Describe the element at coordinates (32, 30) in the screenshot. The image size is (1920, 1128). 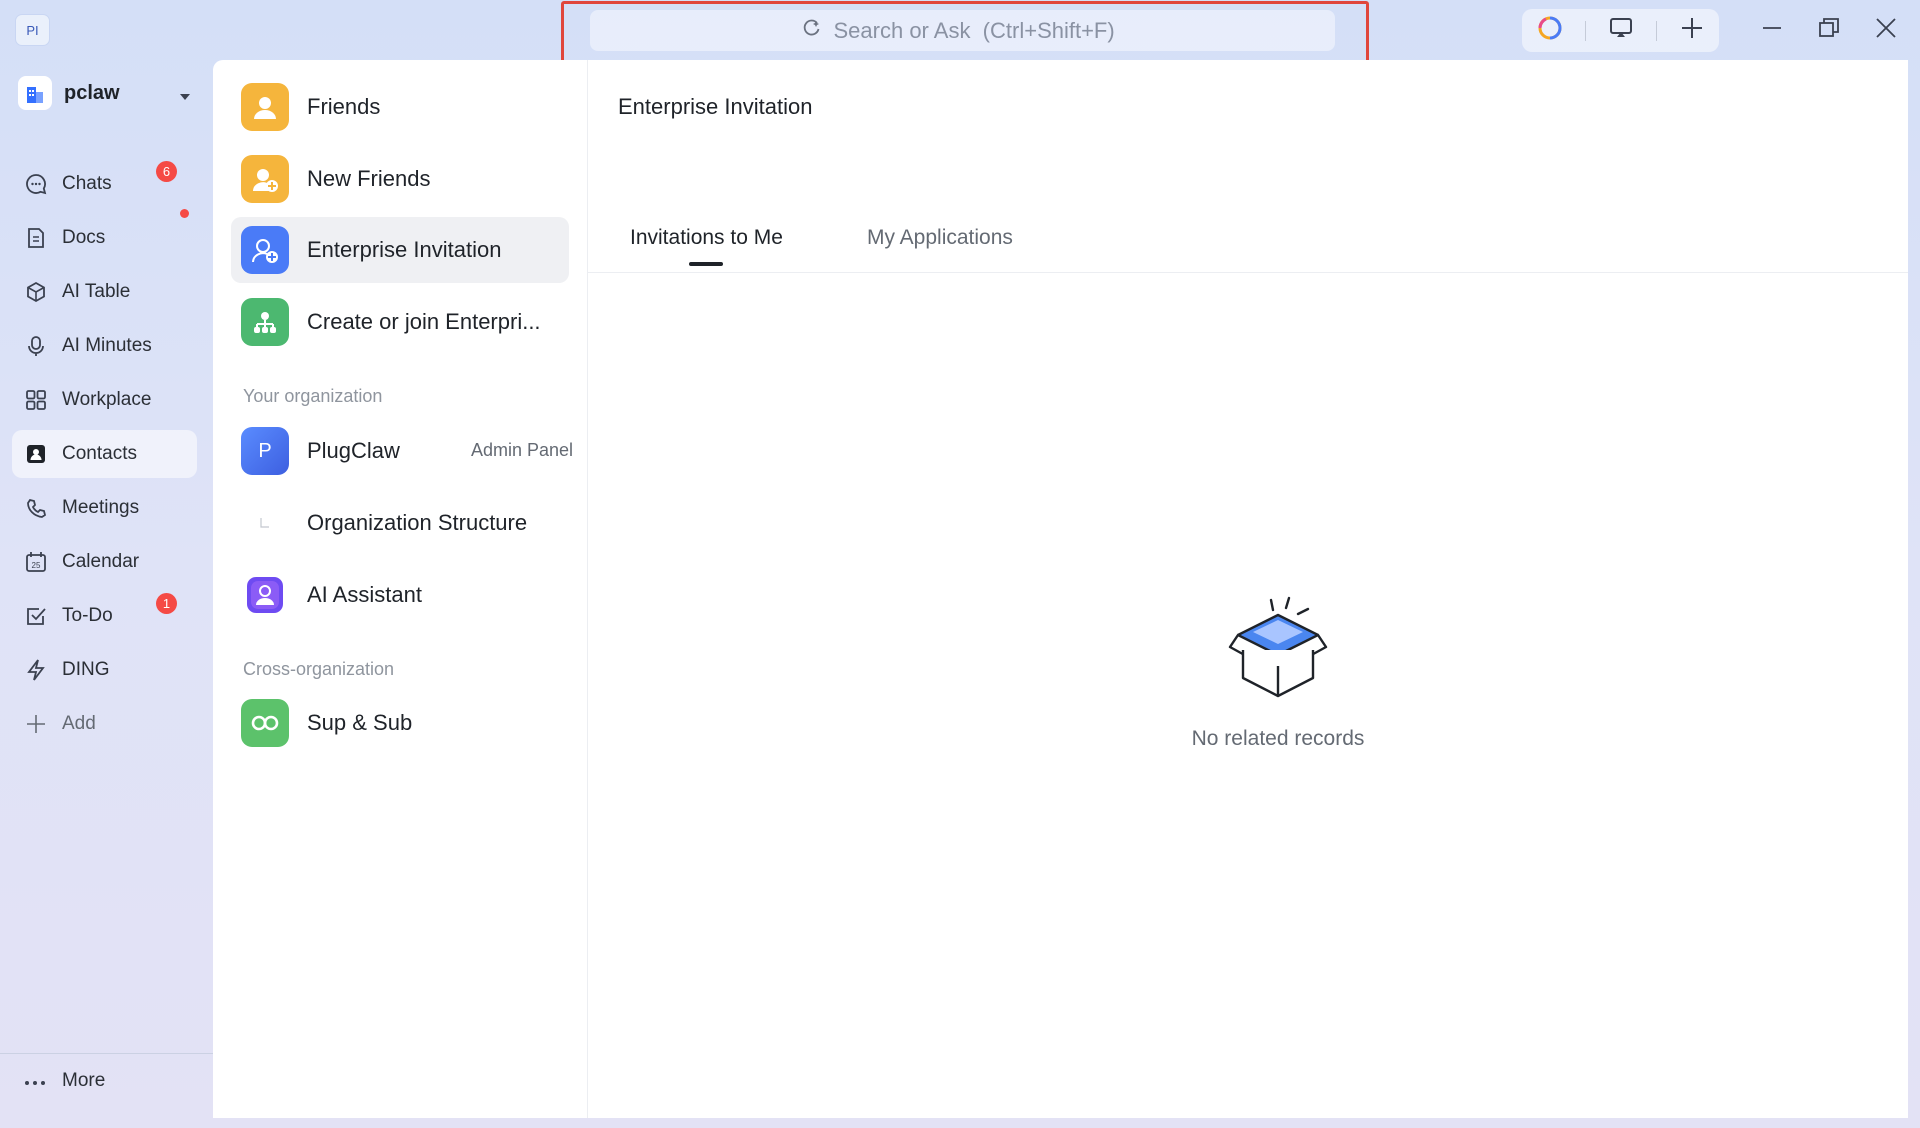
I see `app-badge: PI` at that location.